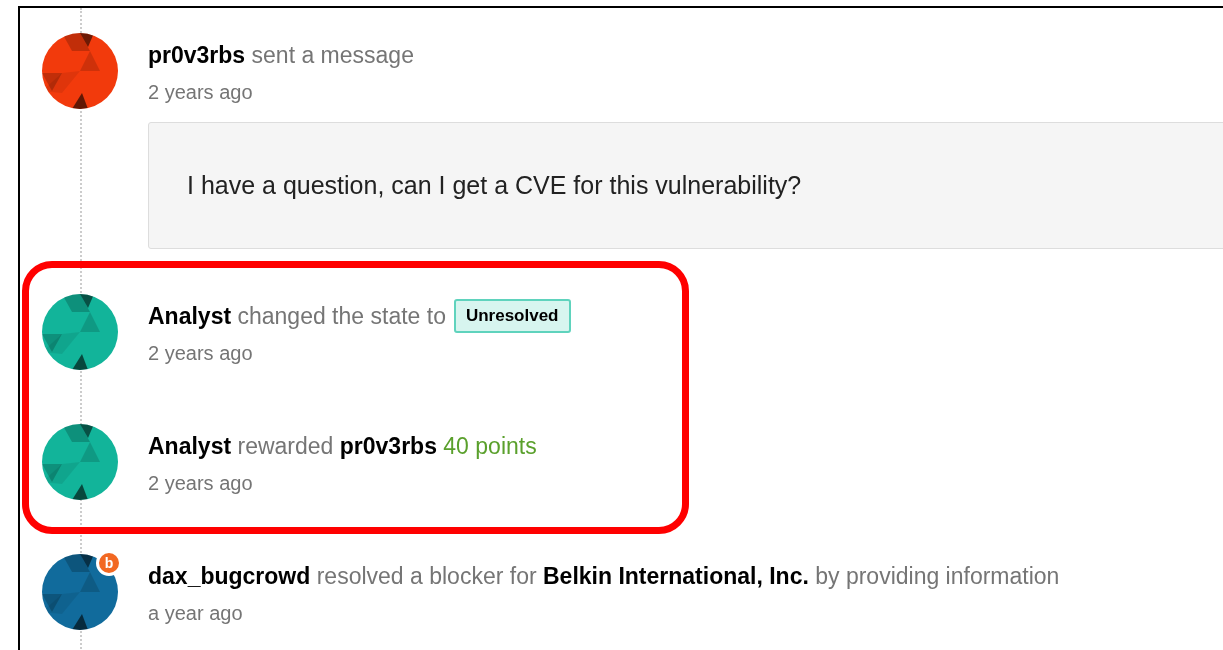 This screenshot has width=1223, height=650. What do you see at coordinates (512, 316) in the screenshot?
I see `state-badge: Unresolved` at bounding box center [512, 316].